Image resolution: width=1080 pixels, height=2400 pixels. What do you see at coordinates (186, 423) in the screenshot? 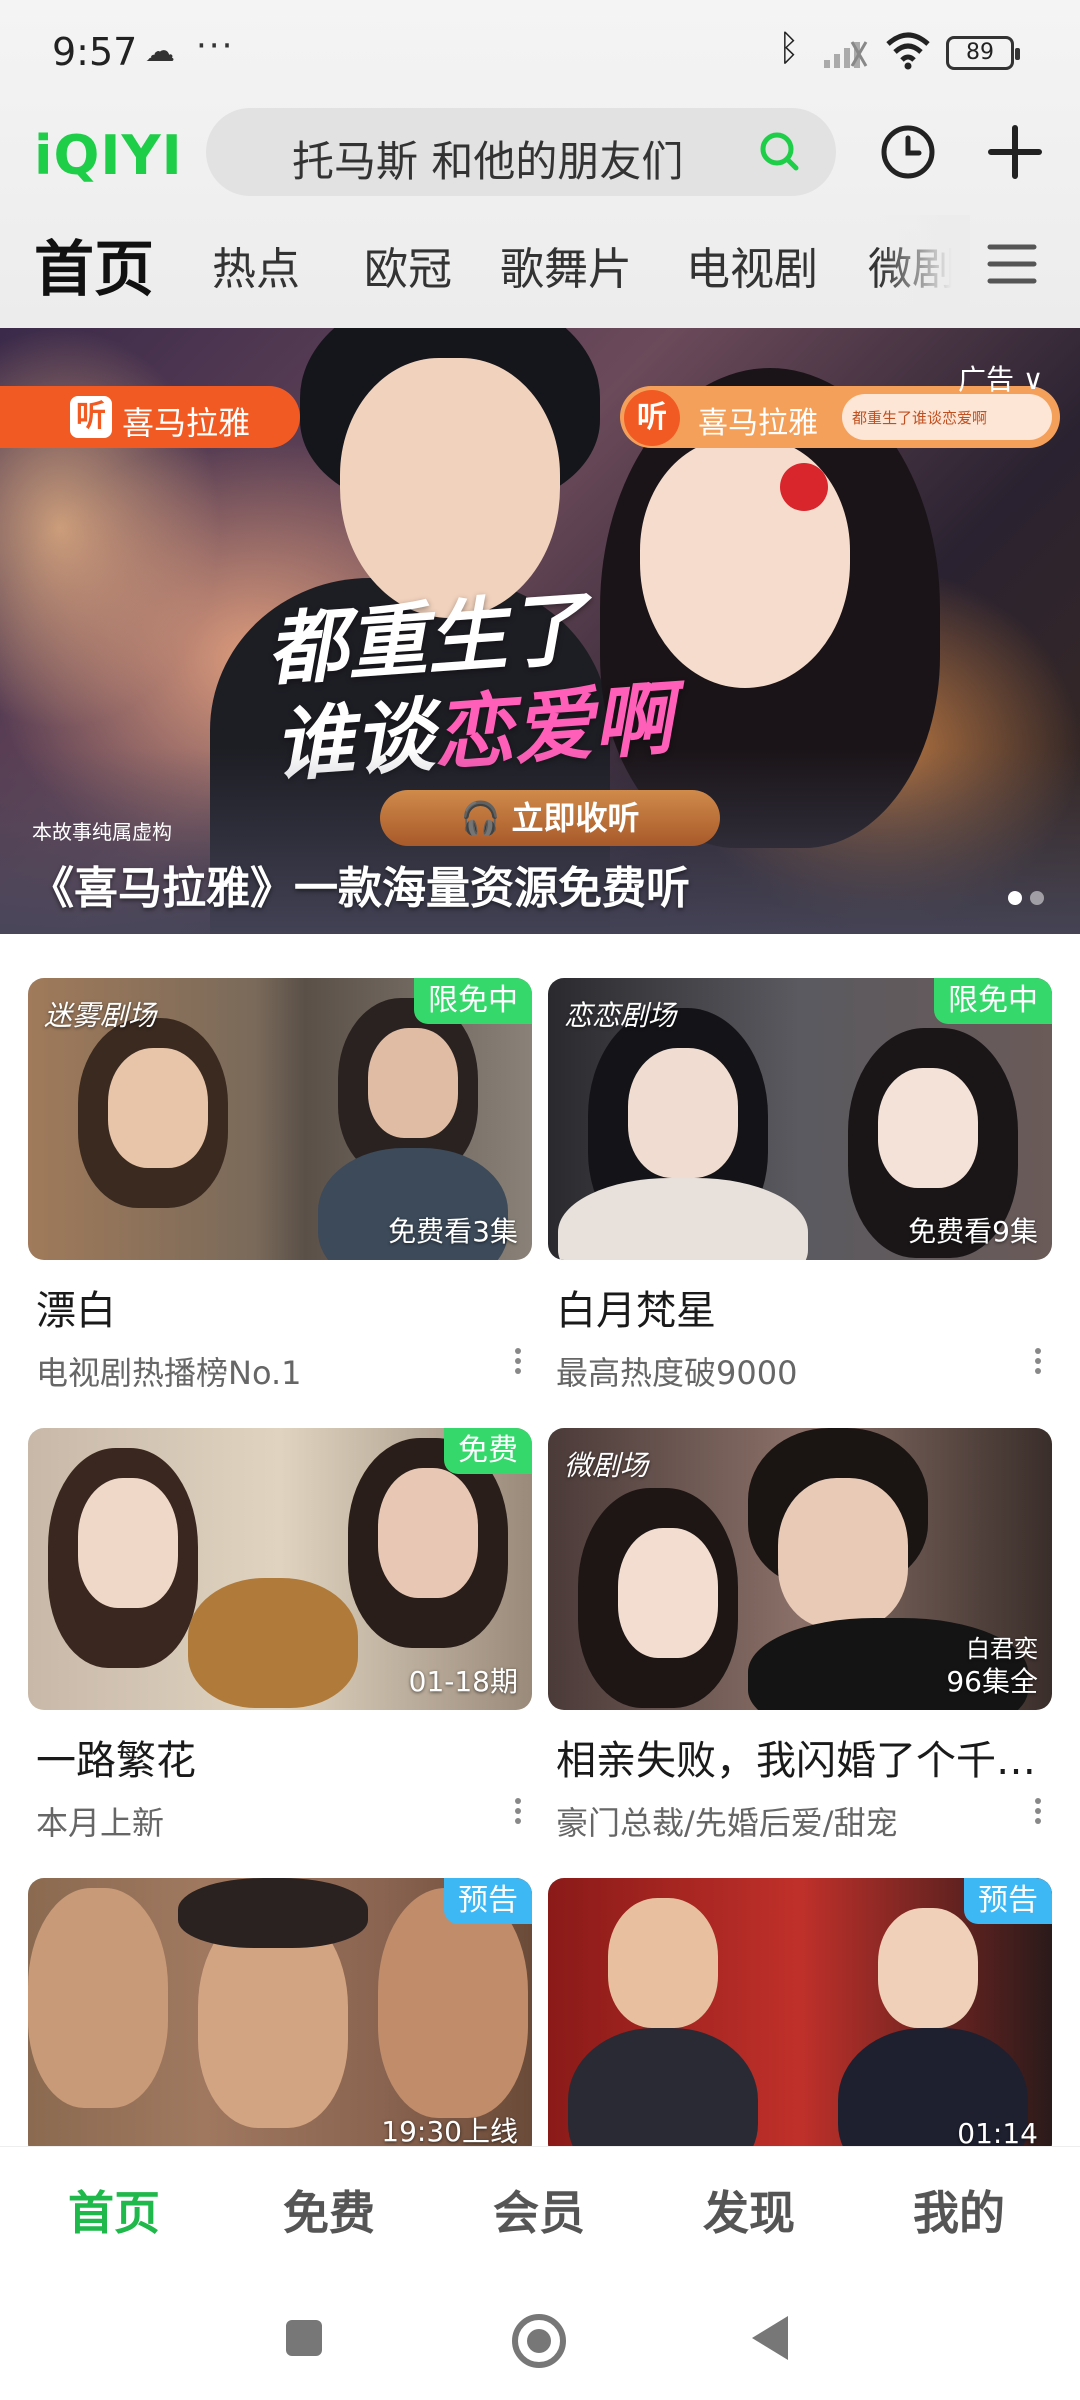
I see `ad-brand-label: 喜马拉雅` at bounding box center [186, 423].